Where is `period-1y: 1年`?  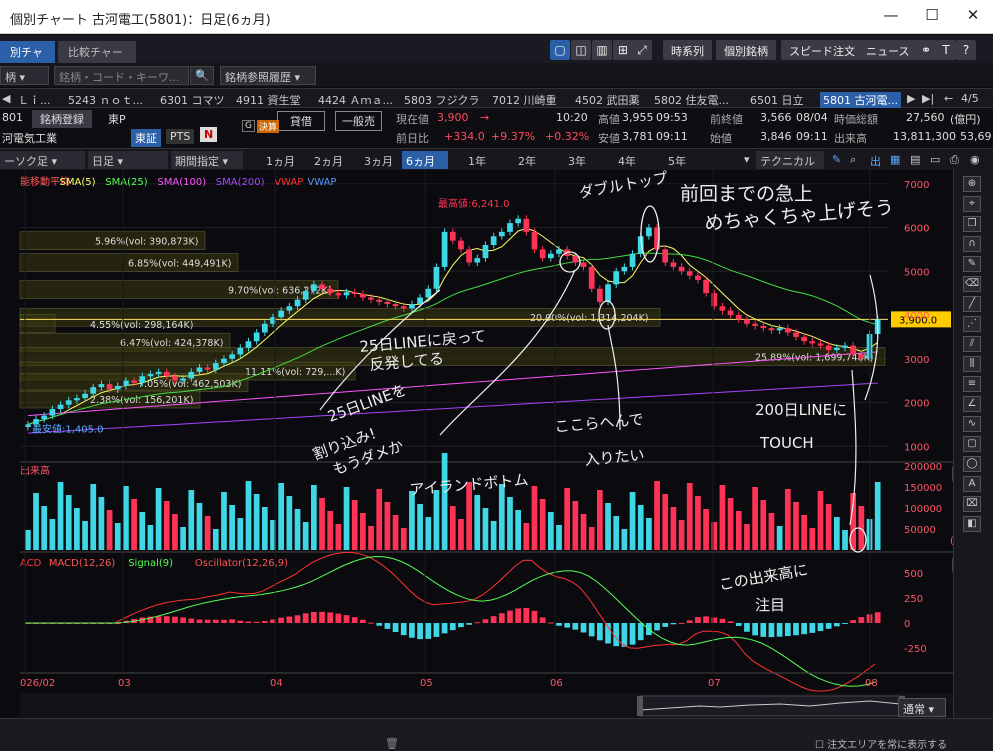
period-1y: 1年 is located at coordinates (477, 160).